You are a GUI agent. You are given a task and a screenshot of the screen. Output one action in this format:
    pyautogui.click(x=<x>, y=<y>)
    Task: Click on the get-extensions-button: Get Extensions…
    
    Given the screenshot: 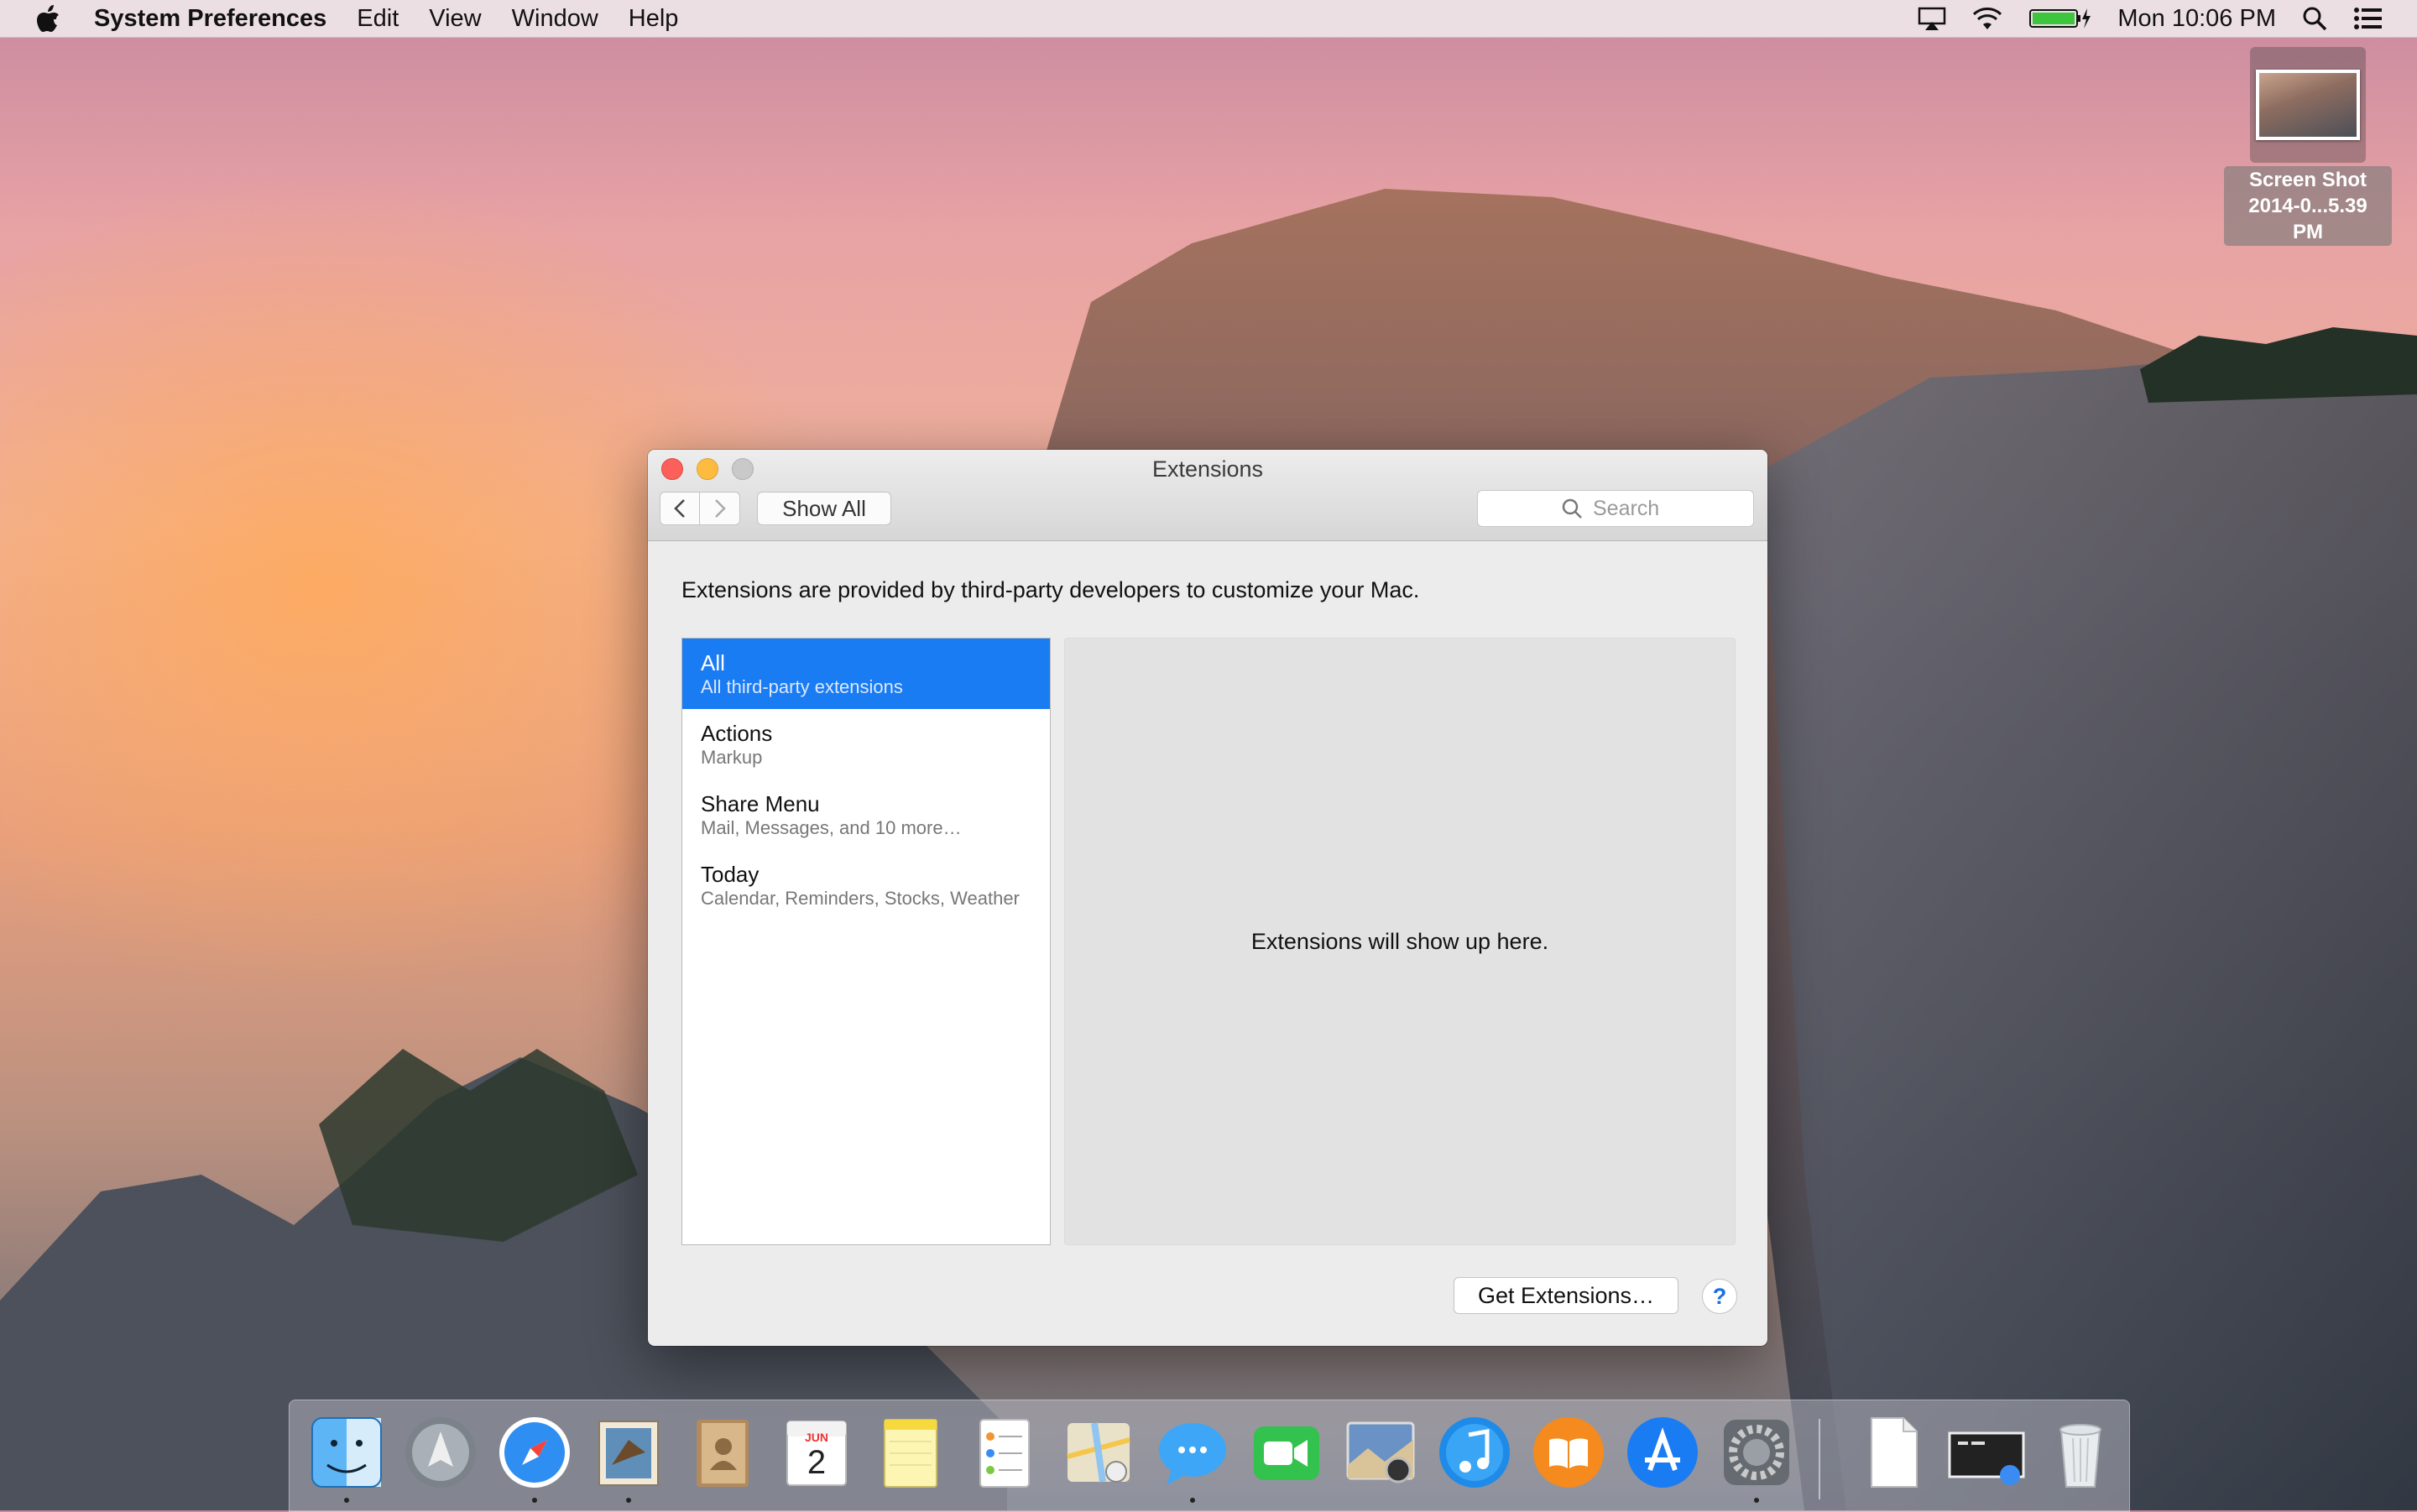 What is the action you would take?
    pyautogui.click(x=1566, y=1296)
    